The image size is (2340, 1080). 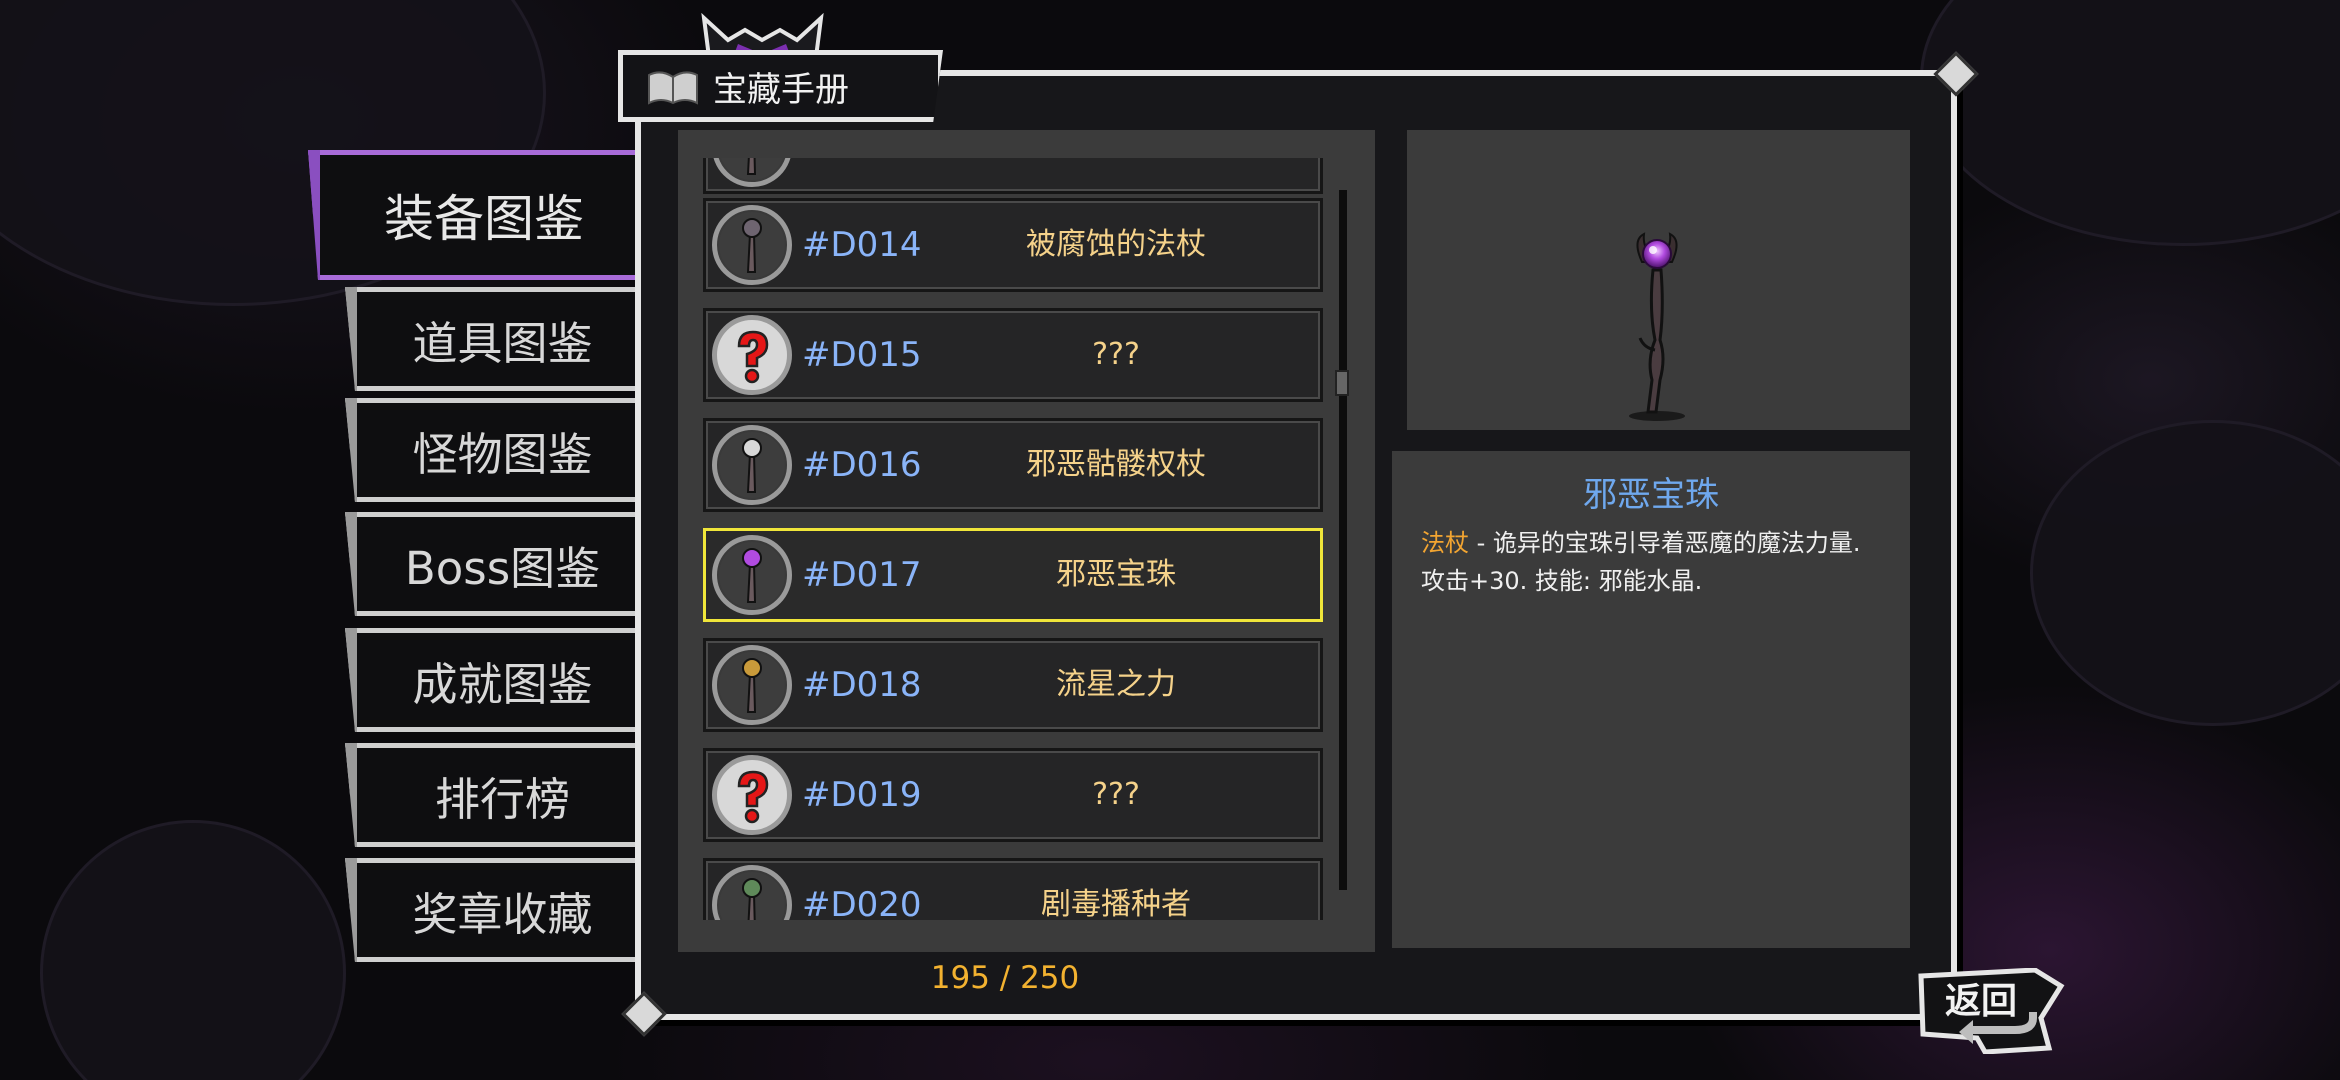 I want to click on item-code: #D020, so click(x=862, y=902).